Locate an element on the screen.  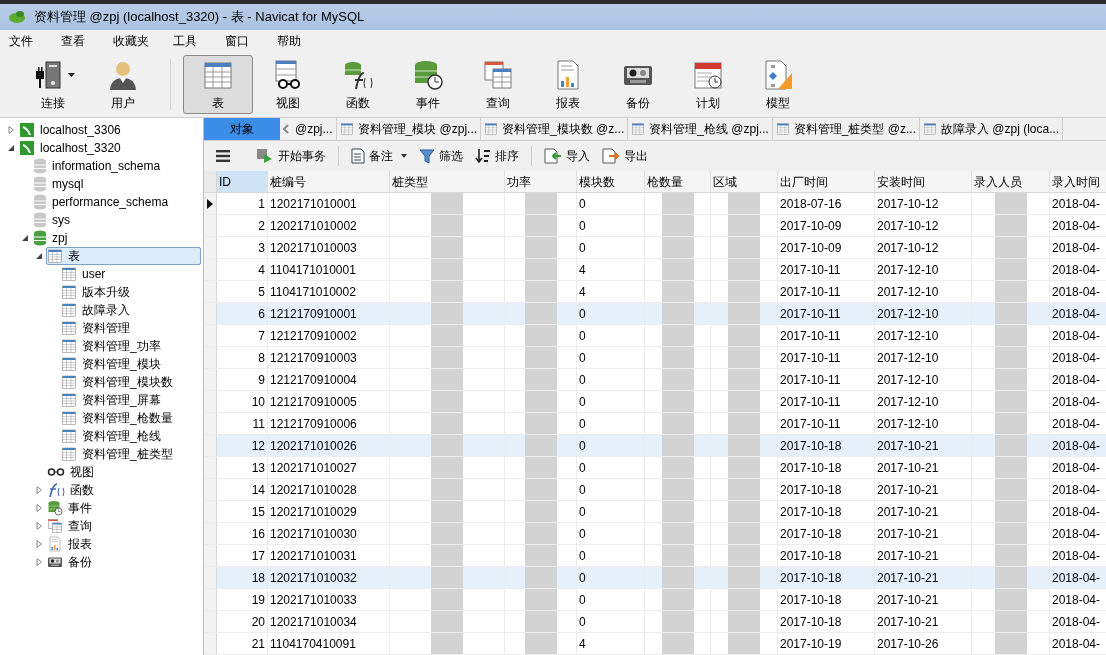
toolbar-button: 模型 is located at coordinates (778, 84).